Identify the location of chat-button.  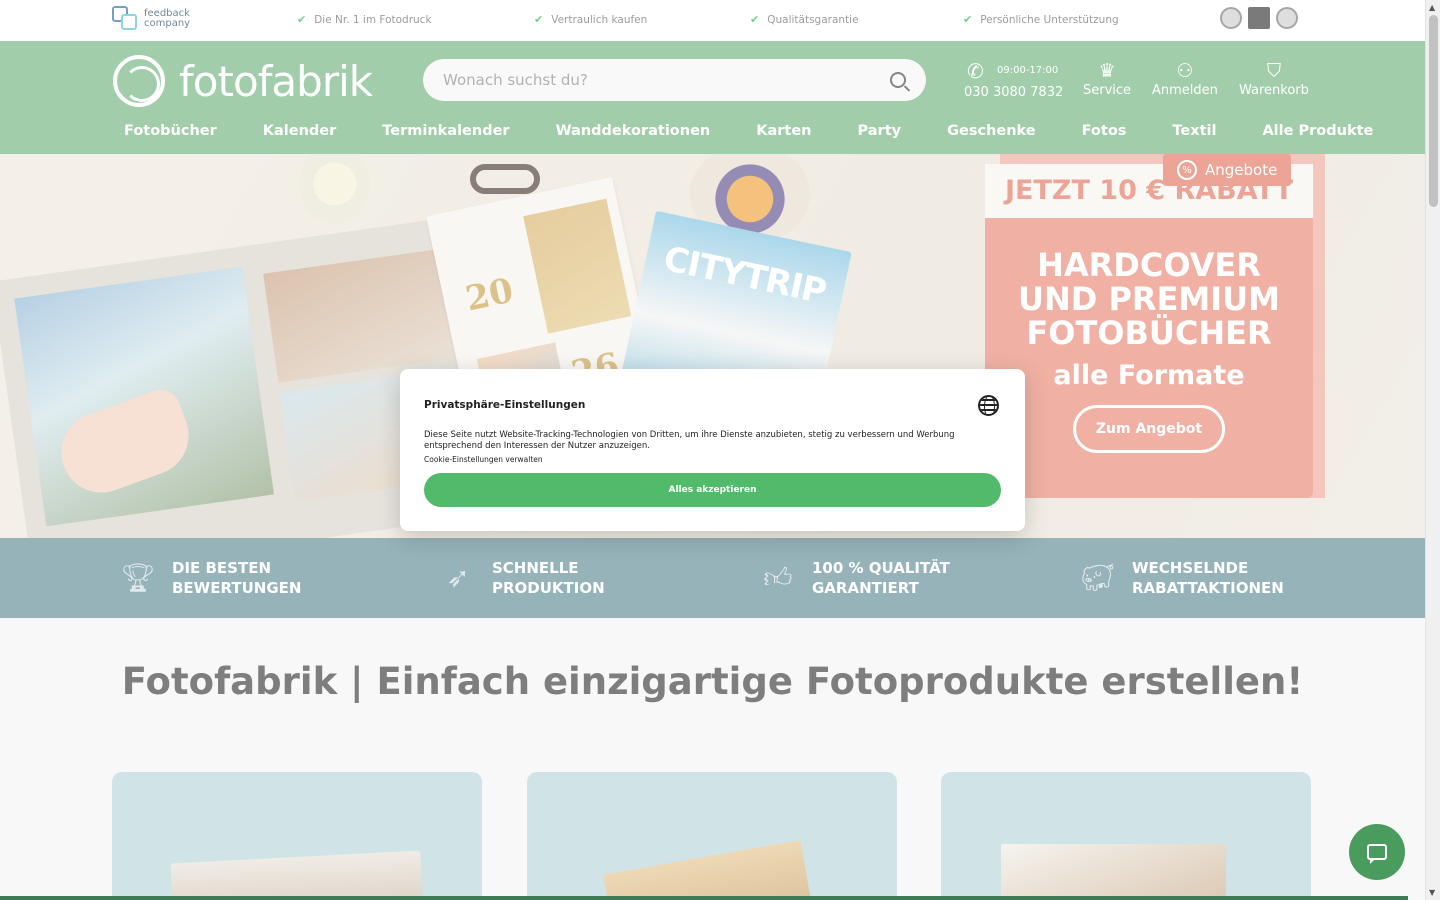
(1377, 852).